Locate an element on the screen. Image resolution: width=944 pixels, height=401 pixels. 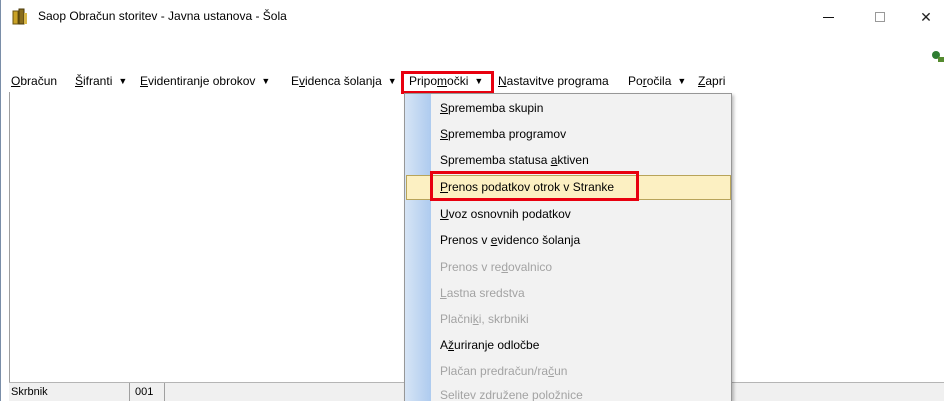
menu-evidentiranje-obrokov: Evidentiranje obrokov ▼ is located at coordinates (205, 81).